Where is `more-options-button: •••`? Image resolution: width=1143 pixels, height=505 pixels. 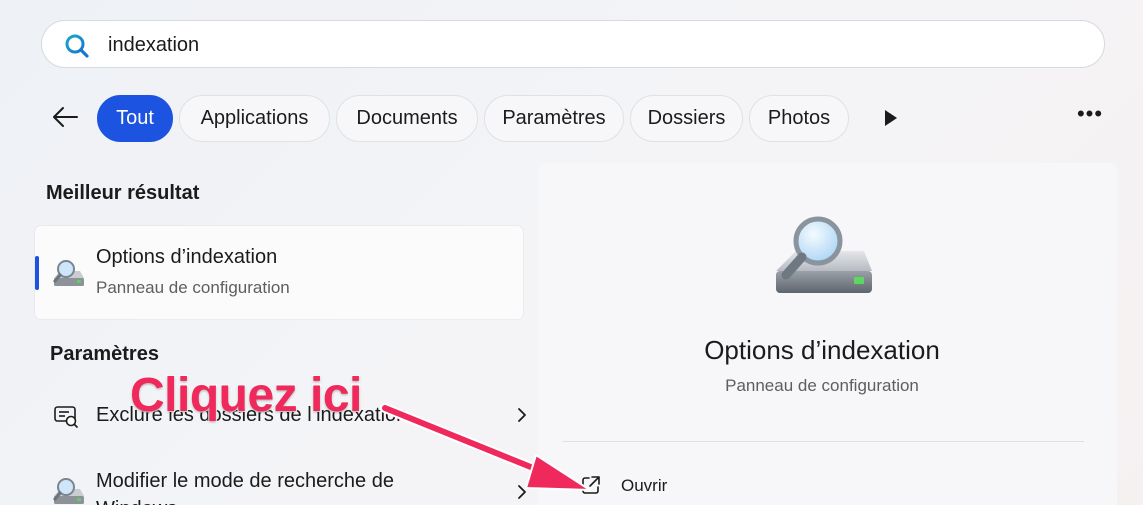
more-options-button: ••• is located at coordinates (1090, 116).